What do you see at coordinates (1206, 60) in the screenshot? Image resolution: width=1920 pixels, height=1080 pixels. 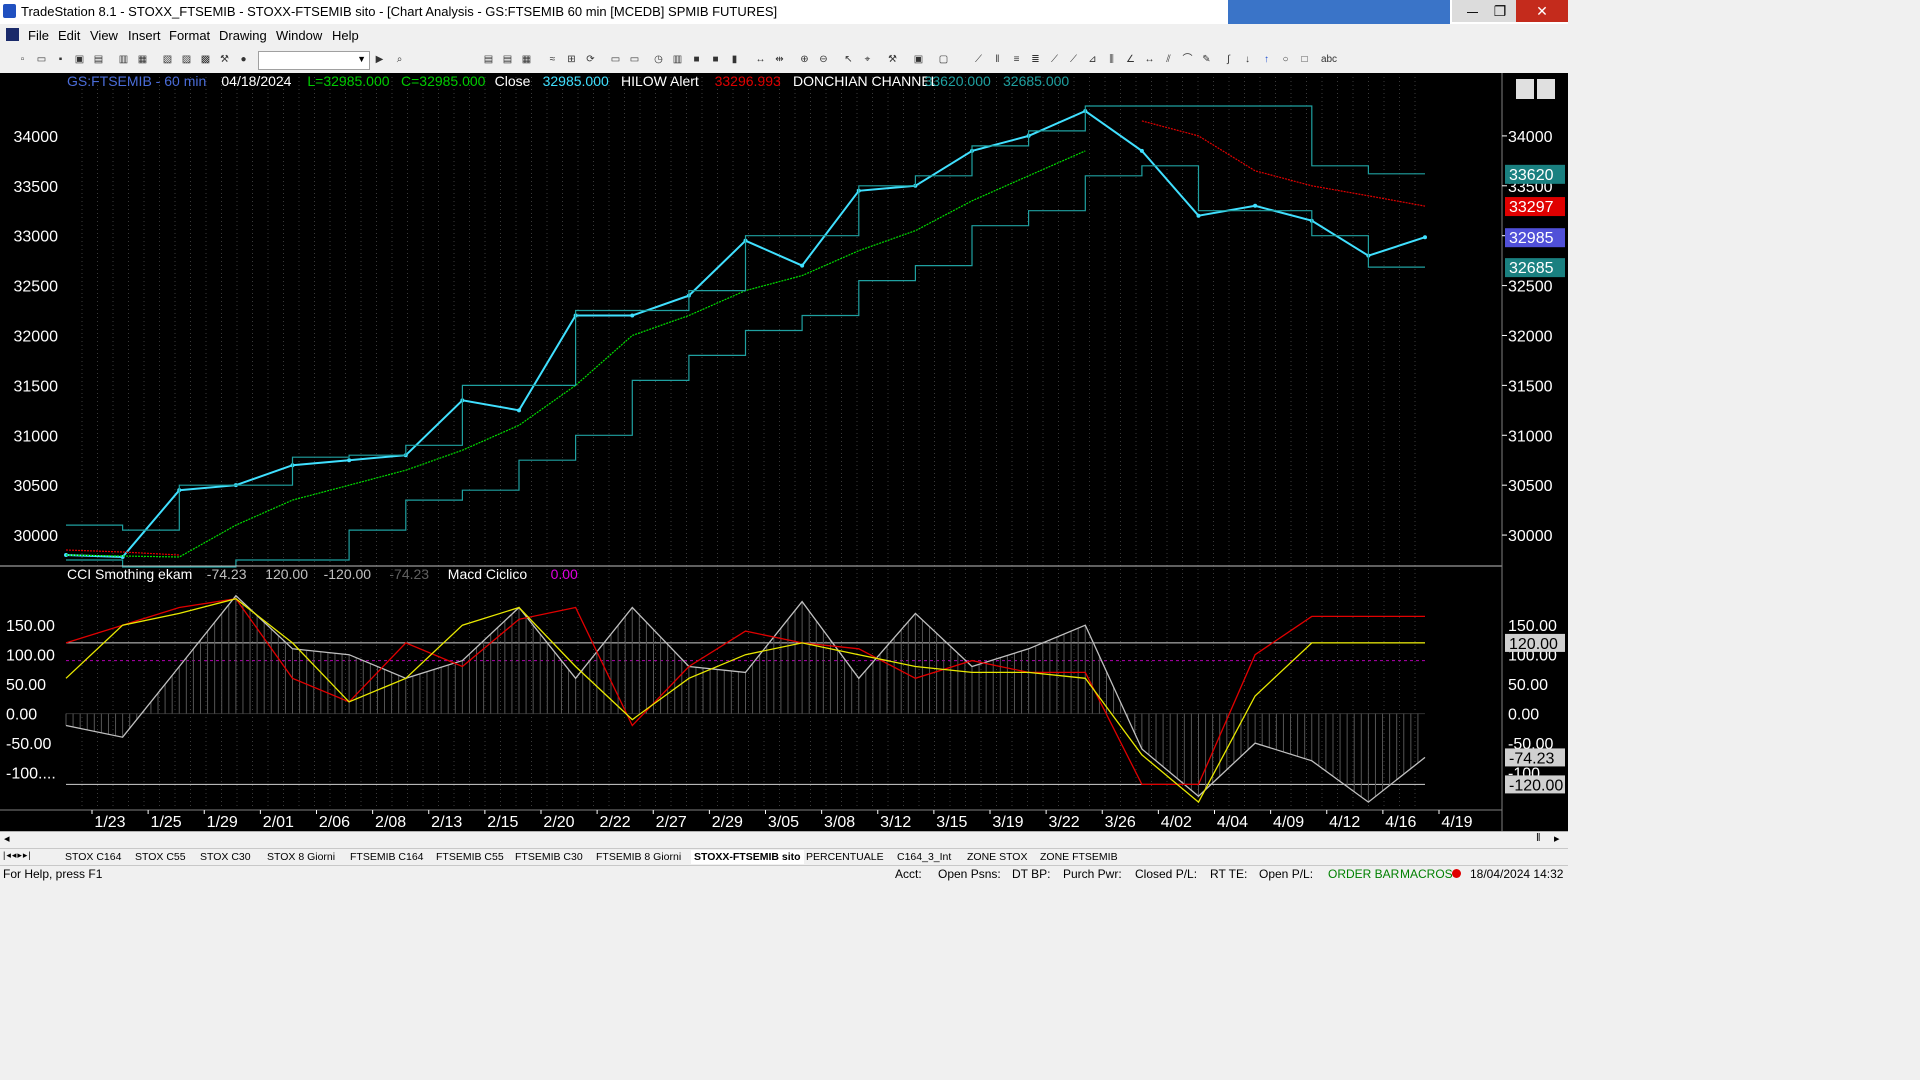 I see `pencil-icon: ✎` at bounding box center [1206, 60].